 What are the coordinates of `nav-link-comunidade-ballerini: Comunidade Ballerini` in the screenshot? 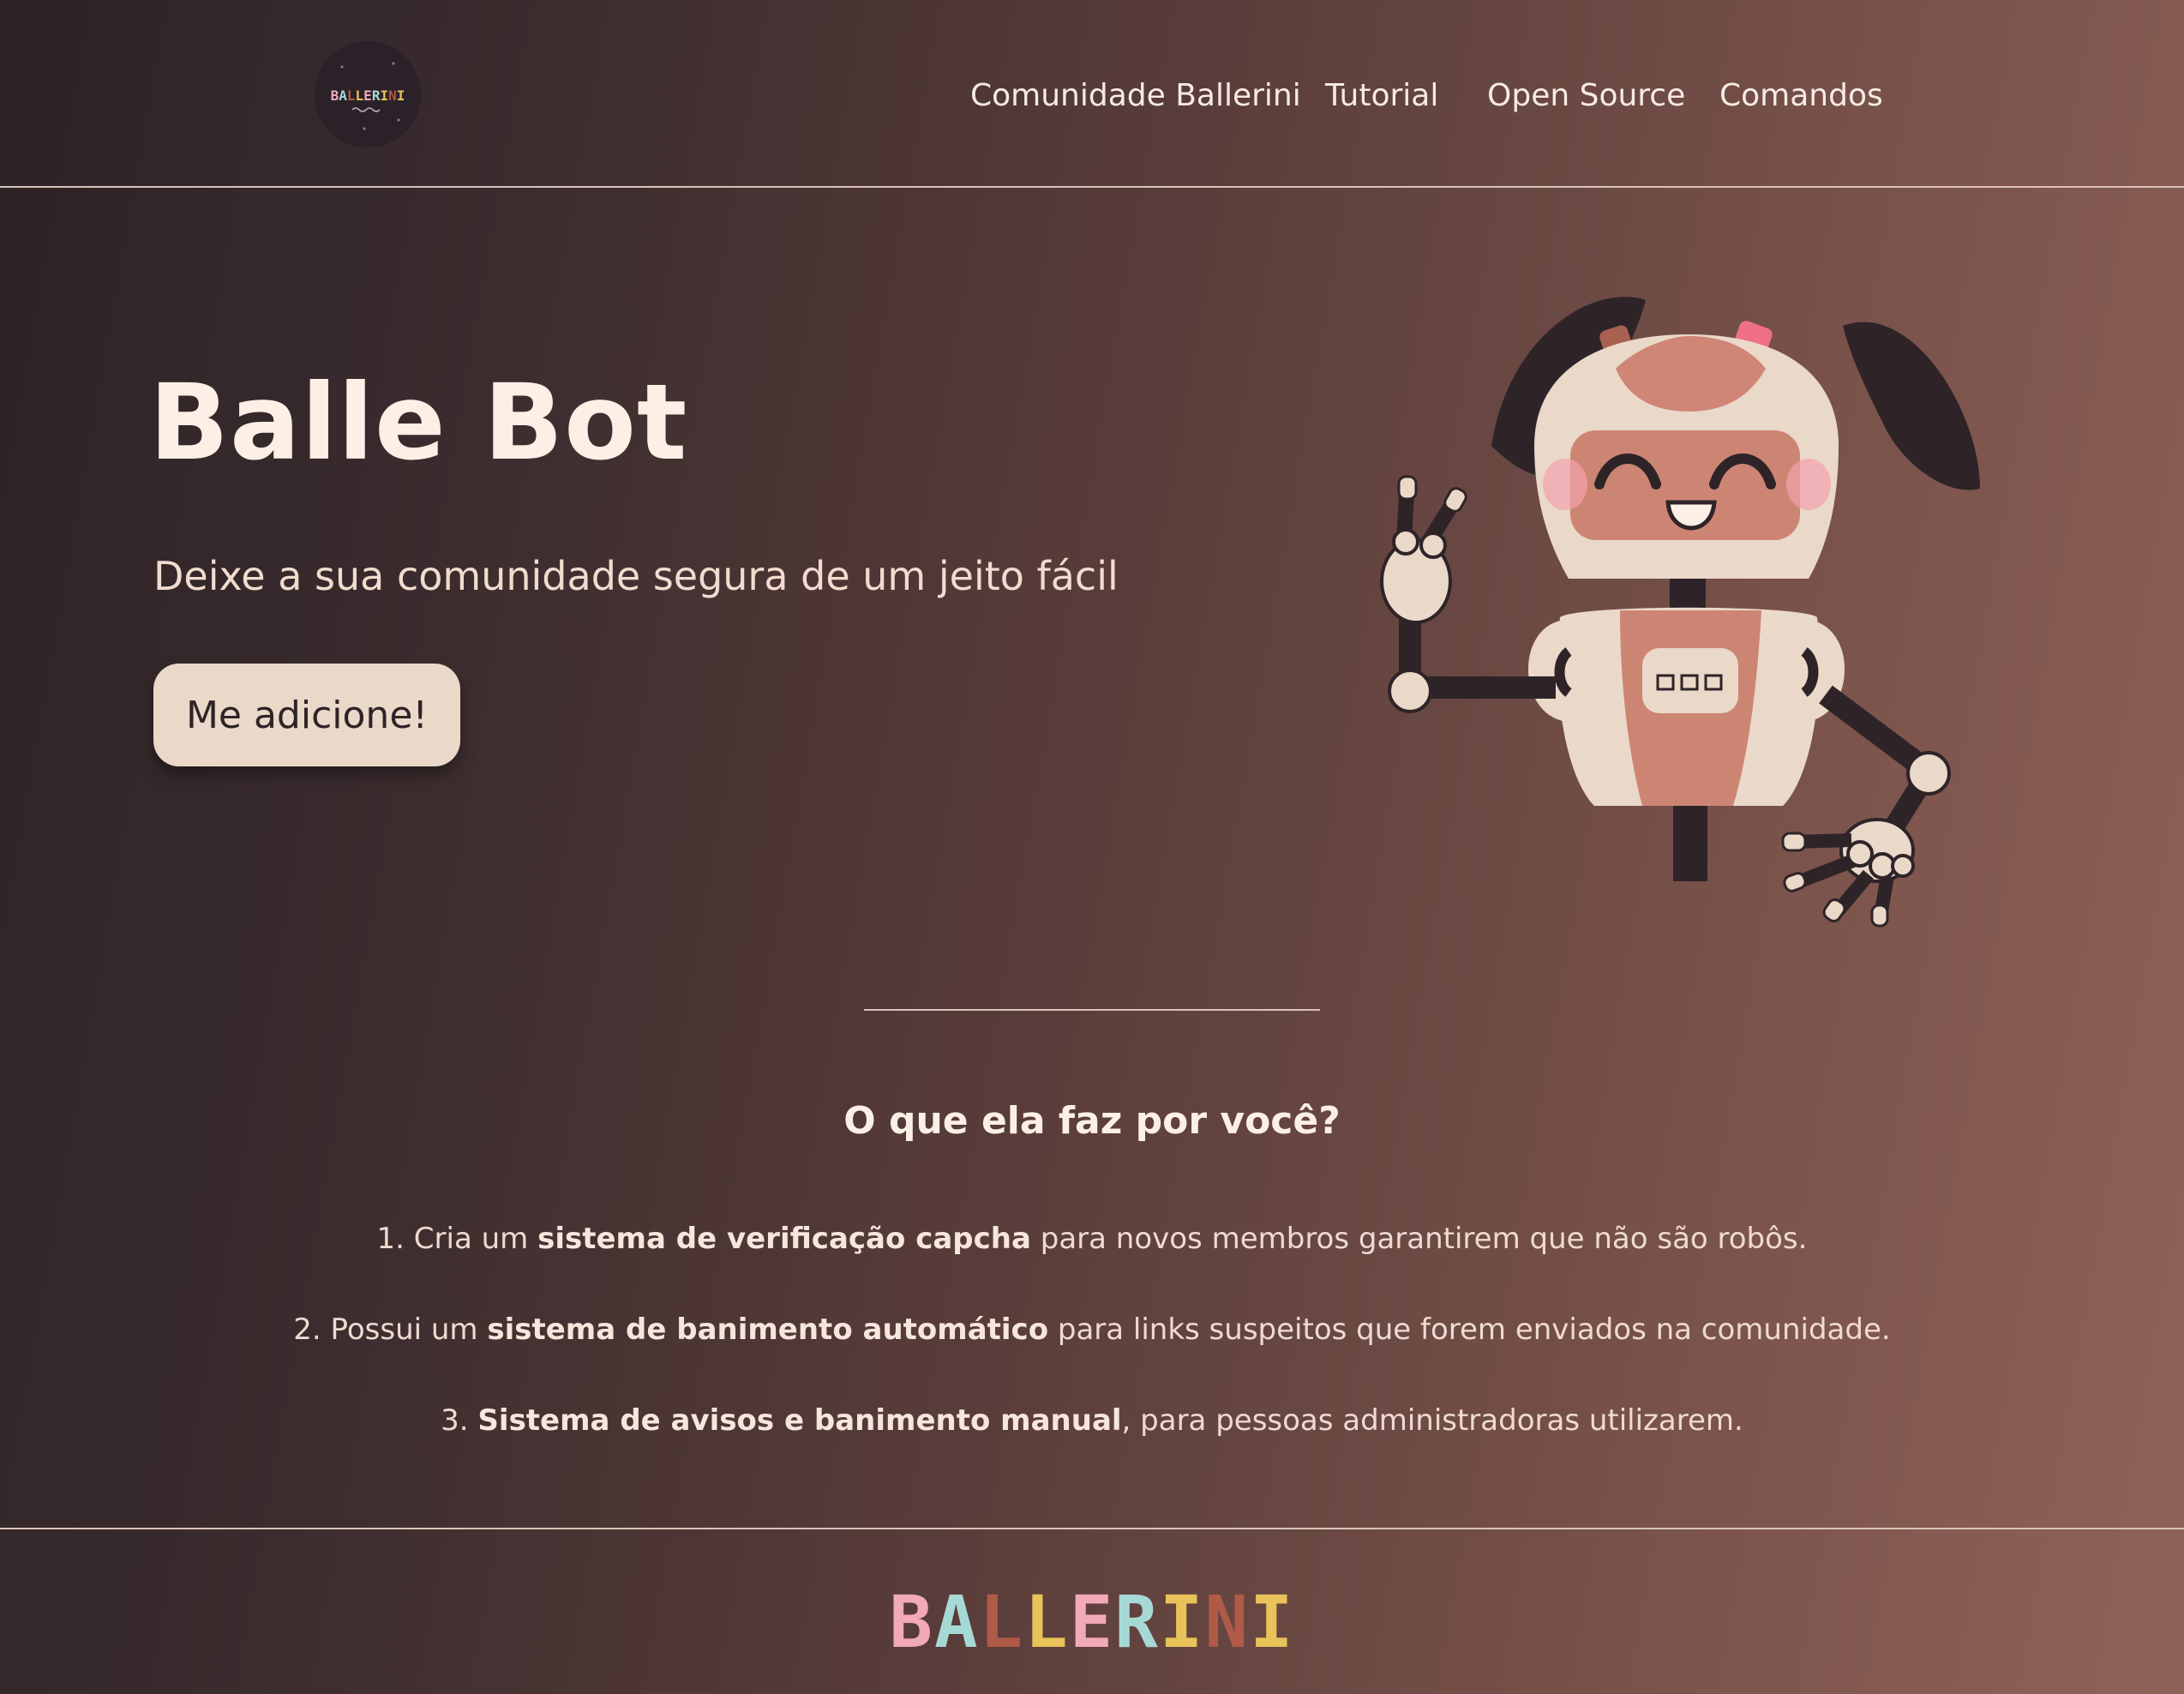 It's located at (1135, 96).